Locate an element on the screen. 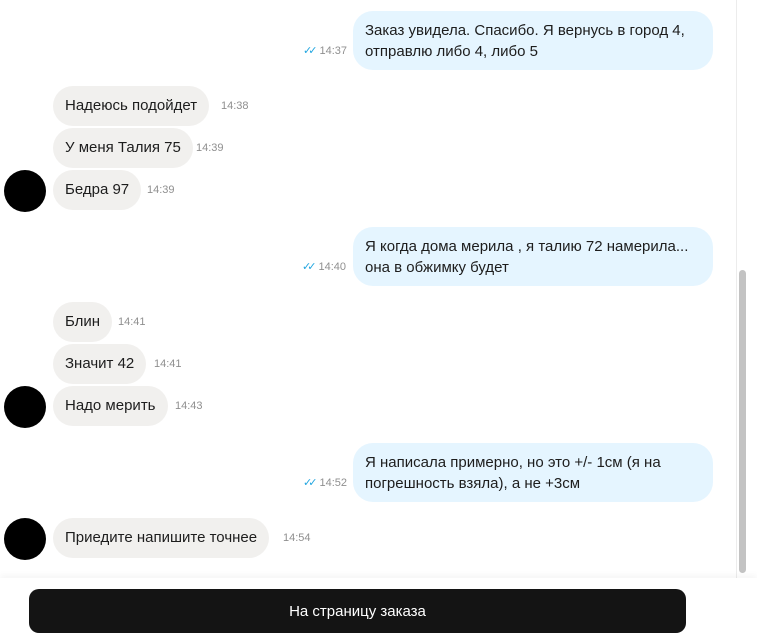 This screenshot has width=757, height=640. message-time: ✓✓ 14:40 is located at coordinates (324, 267).